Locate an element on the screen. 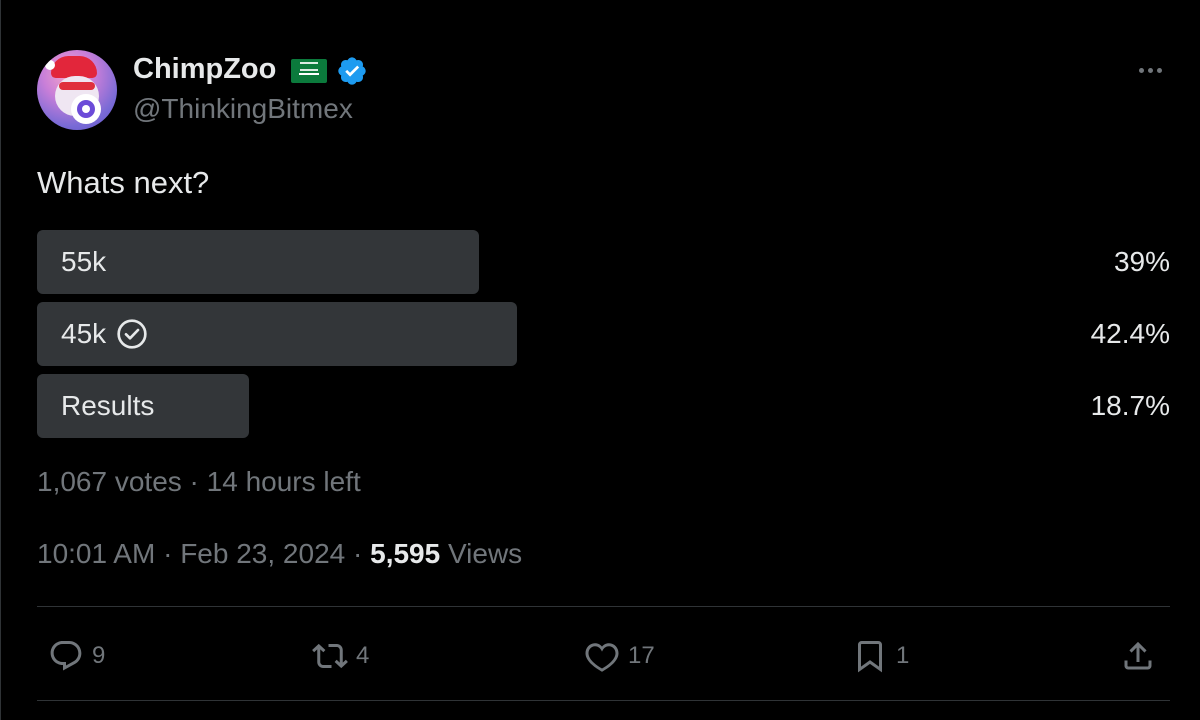 The height and width of the screenshot is (720, 1200). avatar-eye-badge-icon is located at coordinates (86, 109).